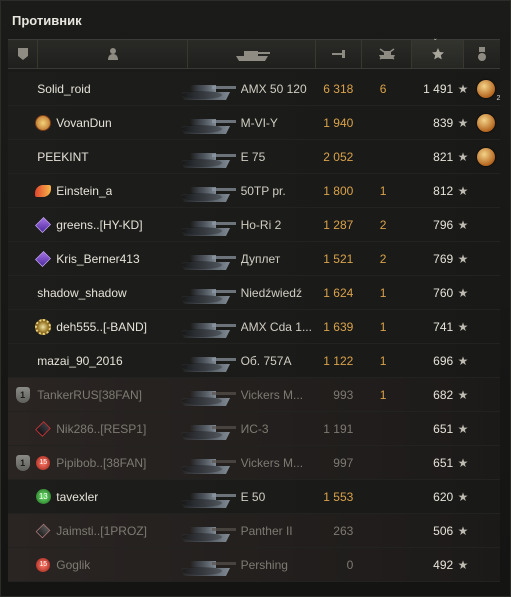 This screenshot has width=511, height=597. What do you see at coordinates (101, 326) in the screenshot?
I see `player-name: deh555..[-BAND]` at bounding box center [101, 326].